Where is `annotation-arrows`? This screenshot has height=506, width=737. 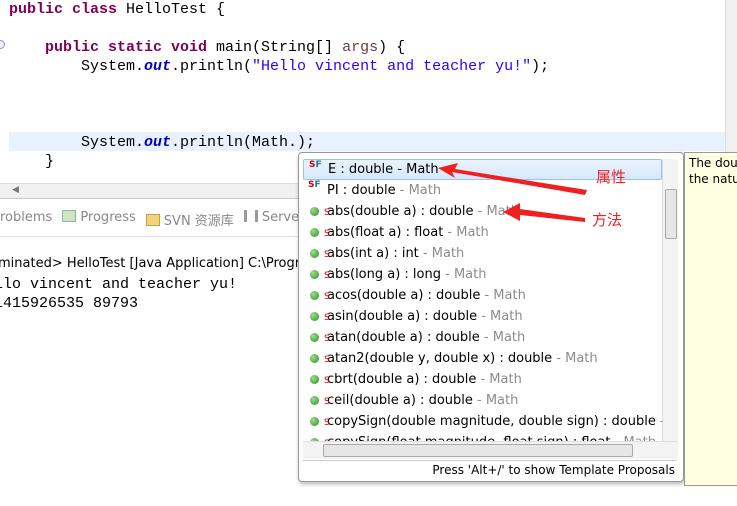
annotation-arrows is located at coordinates (512, 192).